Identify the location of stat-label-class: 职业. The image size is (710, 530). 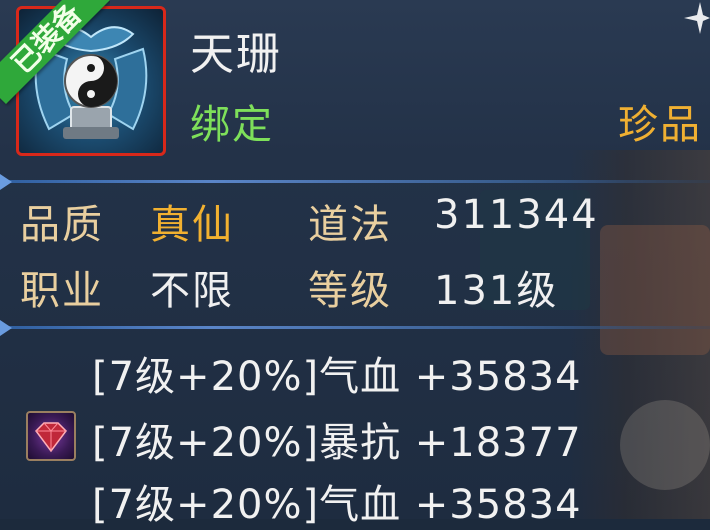
(62, 291).